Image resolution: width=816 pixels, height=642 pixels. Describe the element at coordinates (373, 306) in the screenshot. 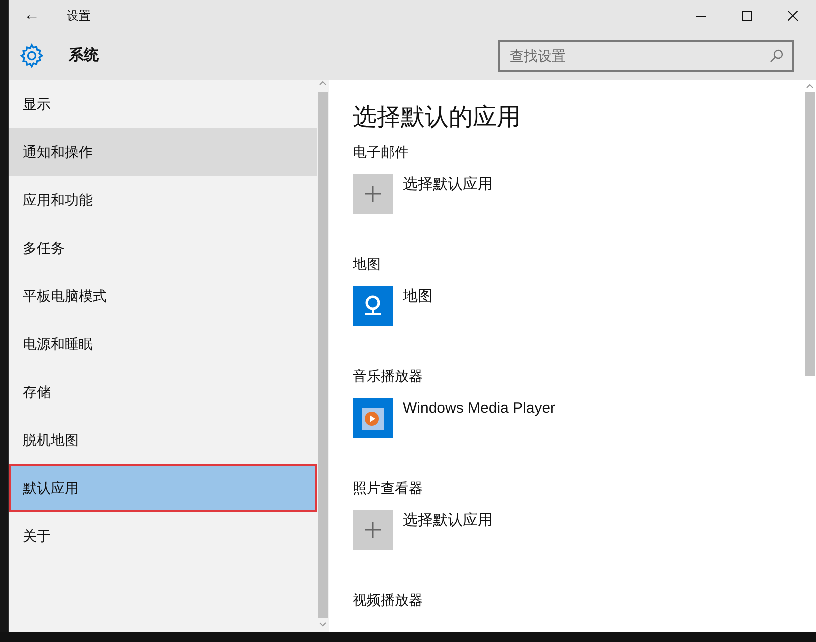

I see `map-pin-icon` at that location.